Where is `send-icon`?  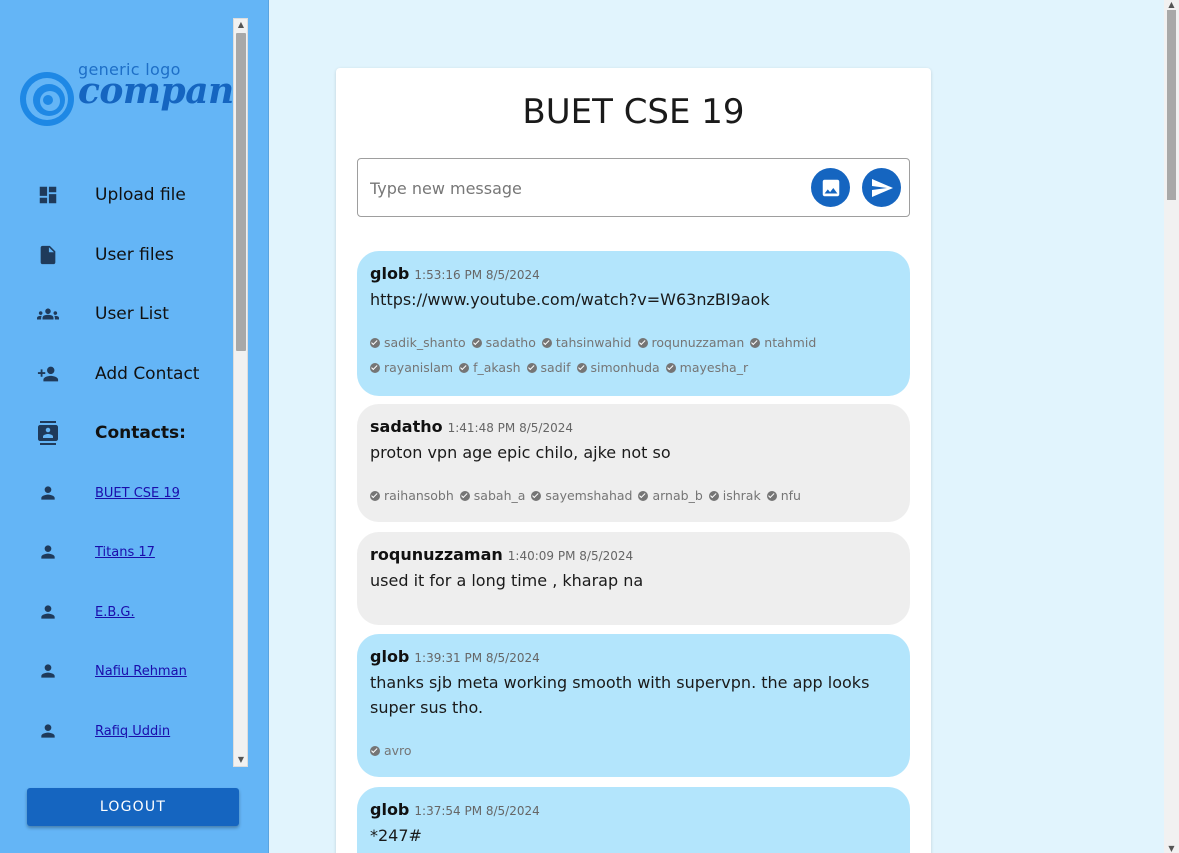
send-icon is located at coordinates (882, 187).